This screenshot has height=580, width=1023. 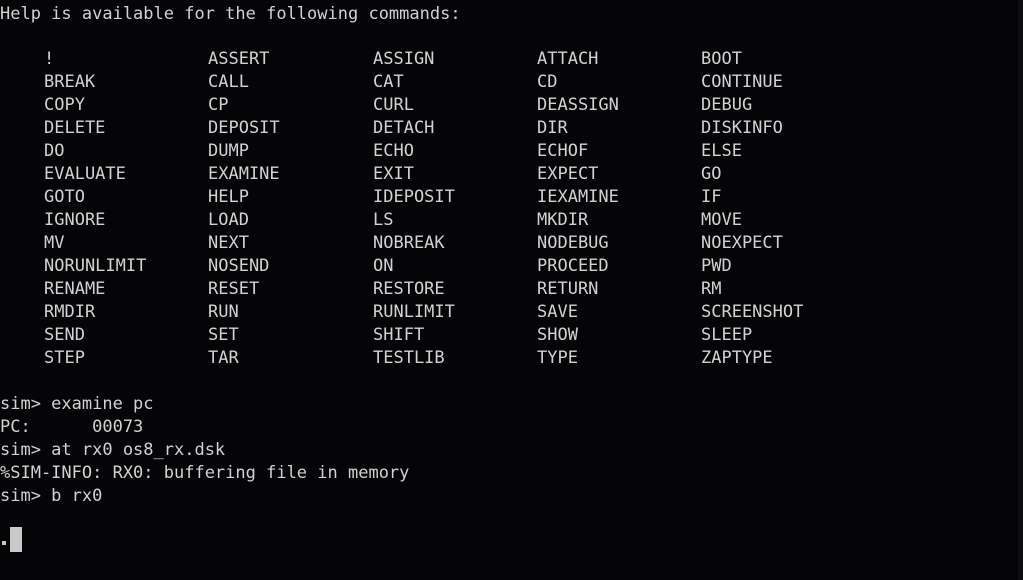 What do you see at coordinates (547, 82) in the screenshot?
I see `command-name: CD` at bounding box center [547, 82].